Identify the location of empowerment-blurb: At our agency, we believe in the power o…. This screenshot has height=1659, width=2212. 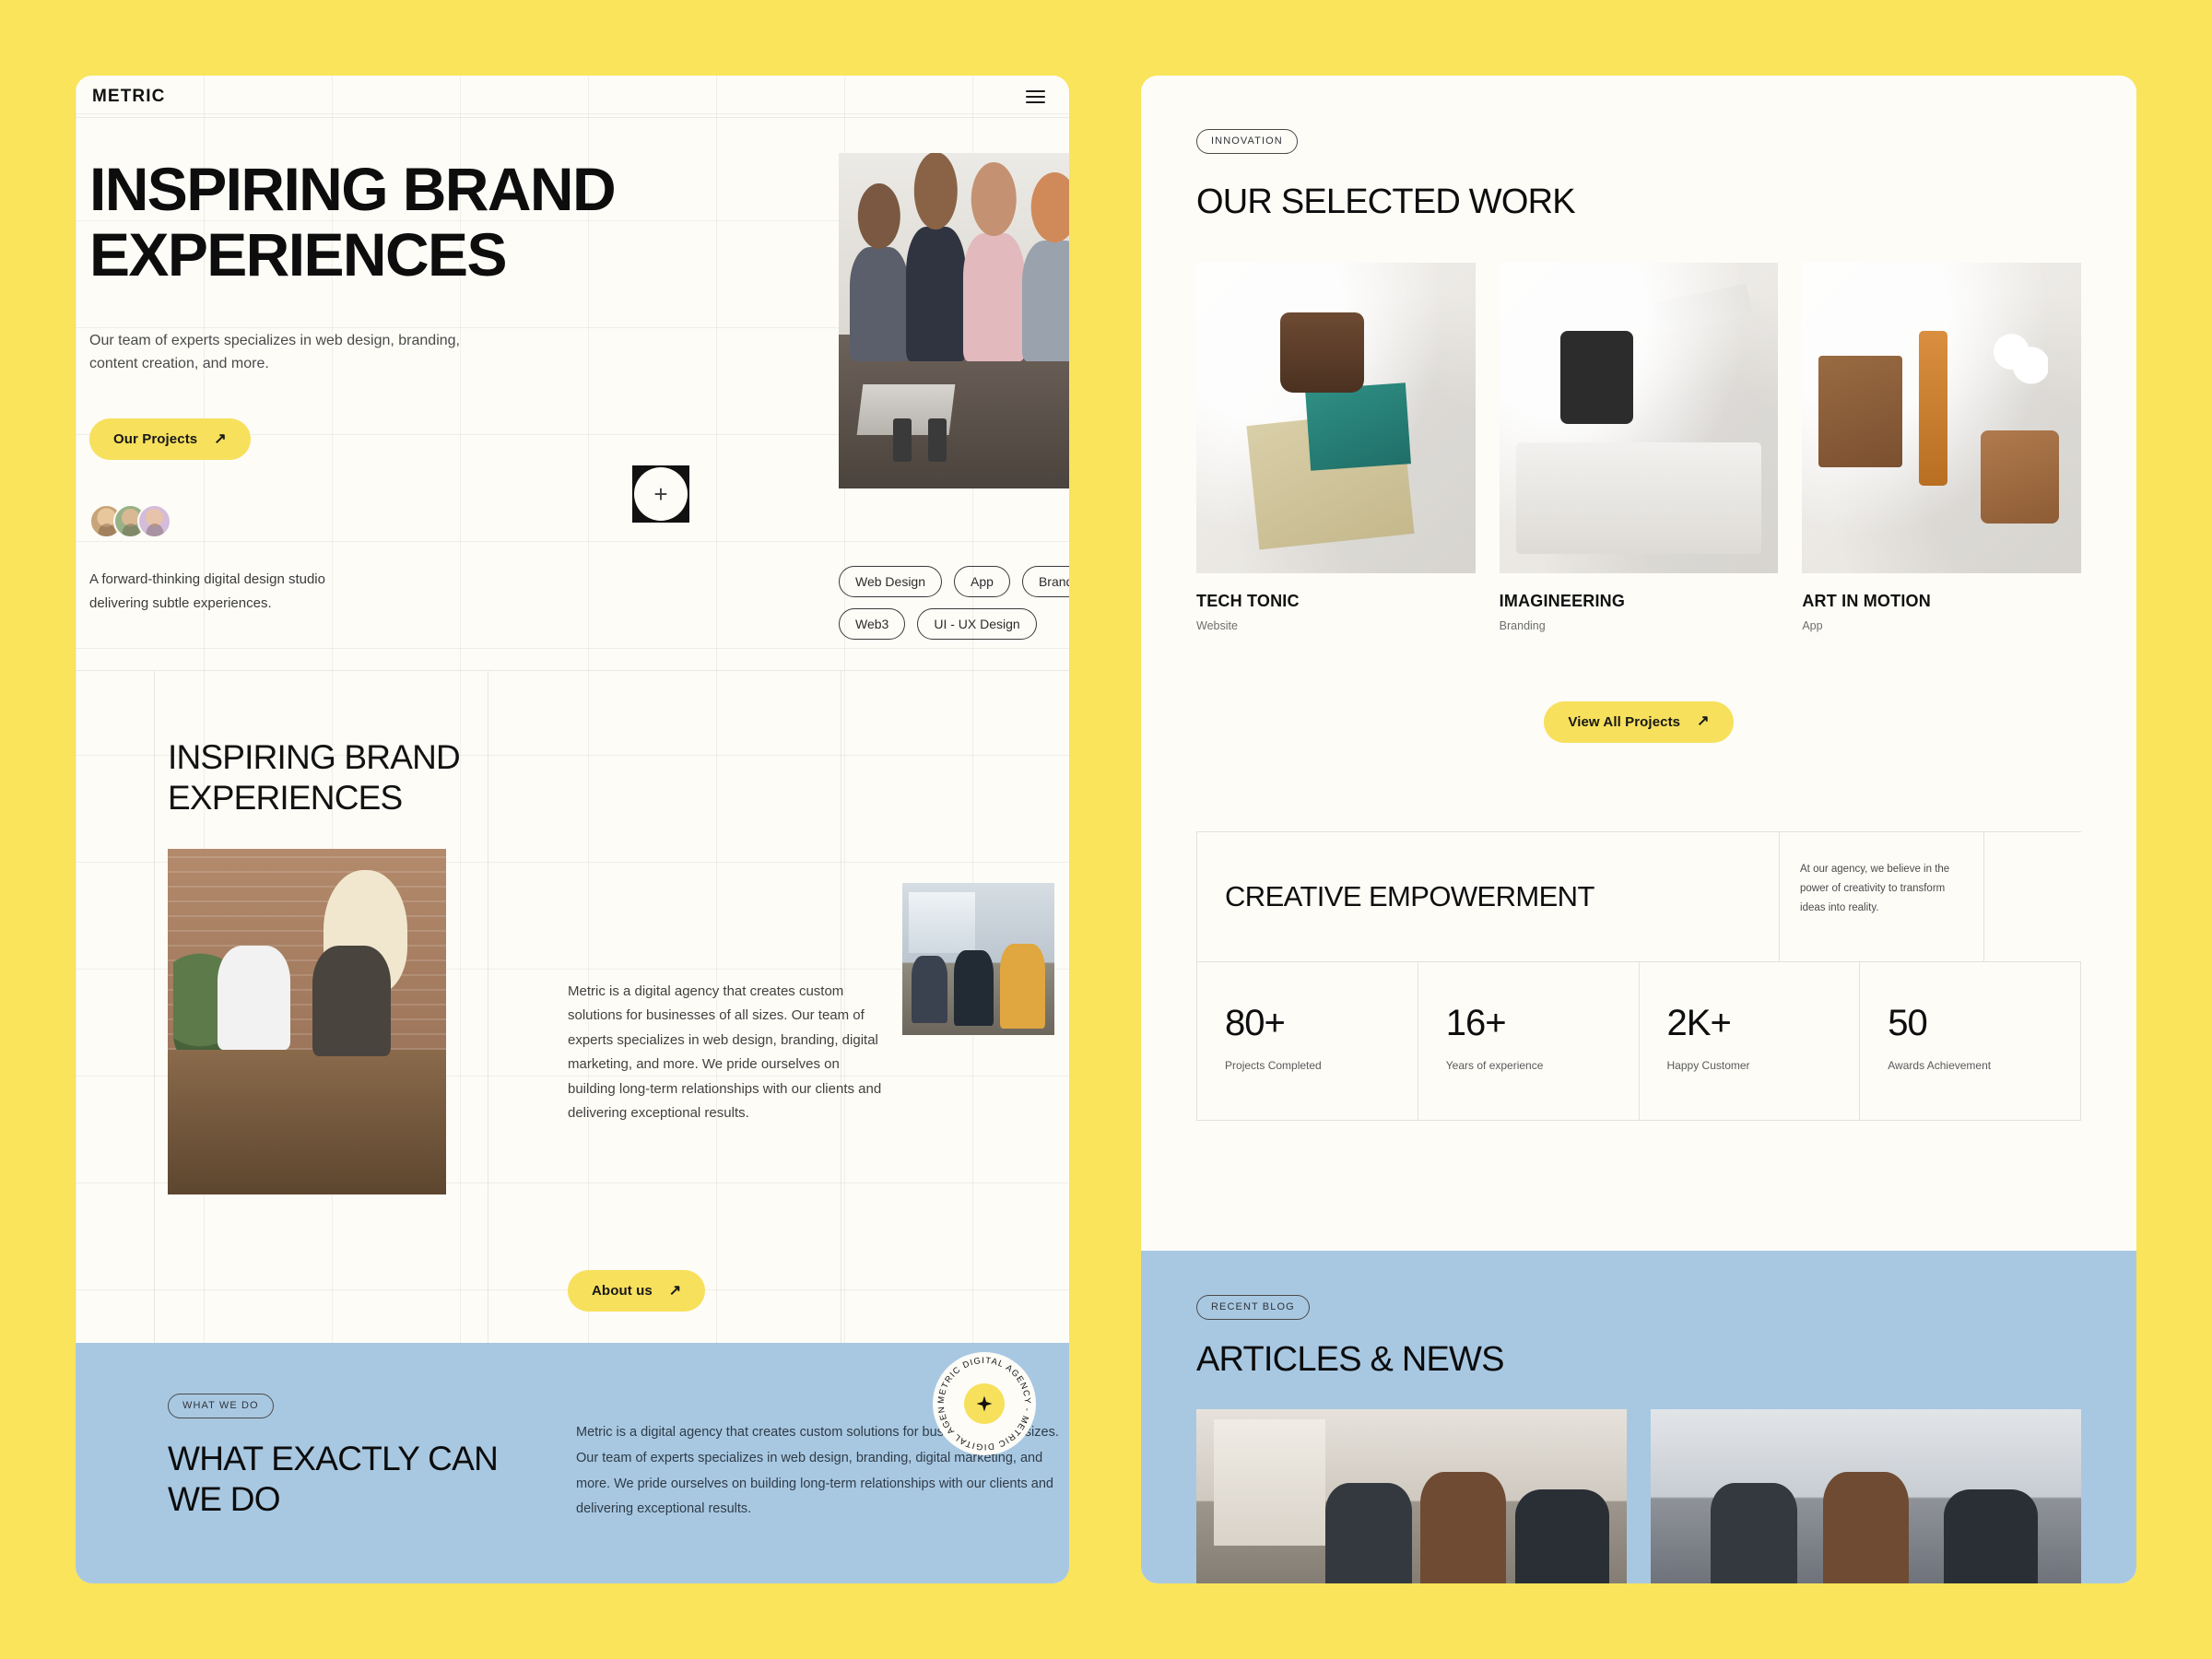
(1882, 896).